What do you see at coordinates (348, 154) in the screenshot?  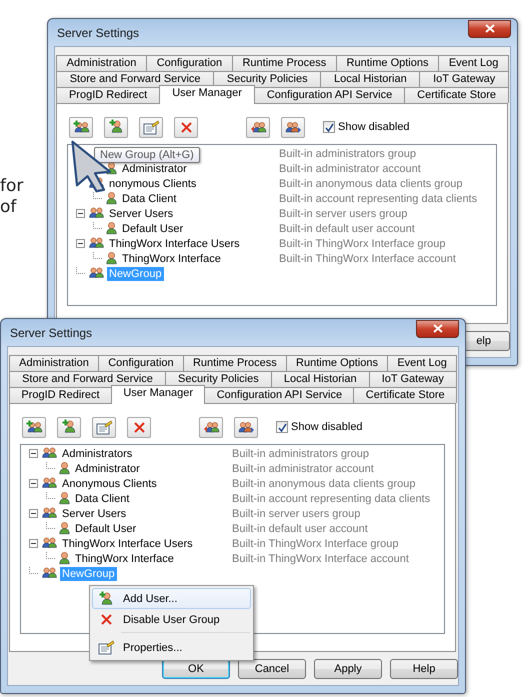 I see `description-text: Built-in administrators group` at bounding box center [348, 154].